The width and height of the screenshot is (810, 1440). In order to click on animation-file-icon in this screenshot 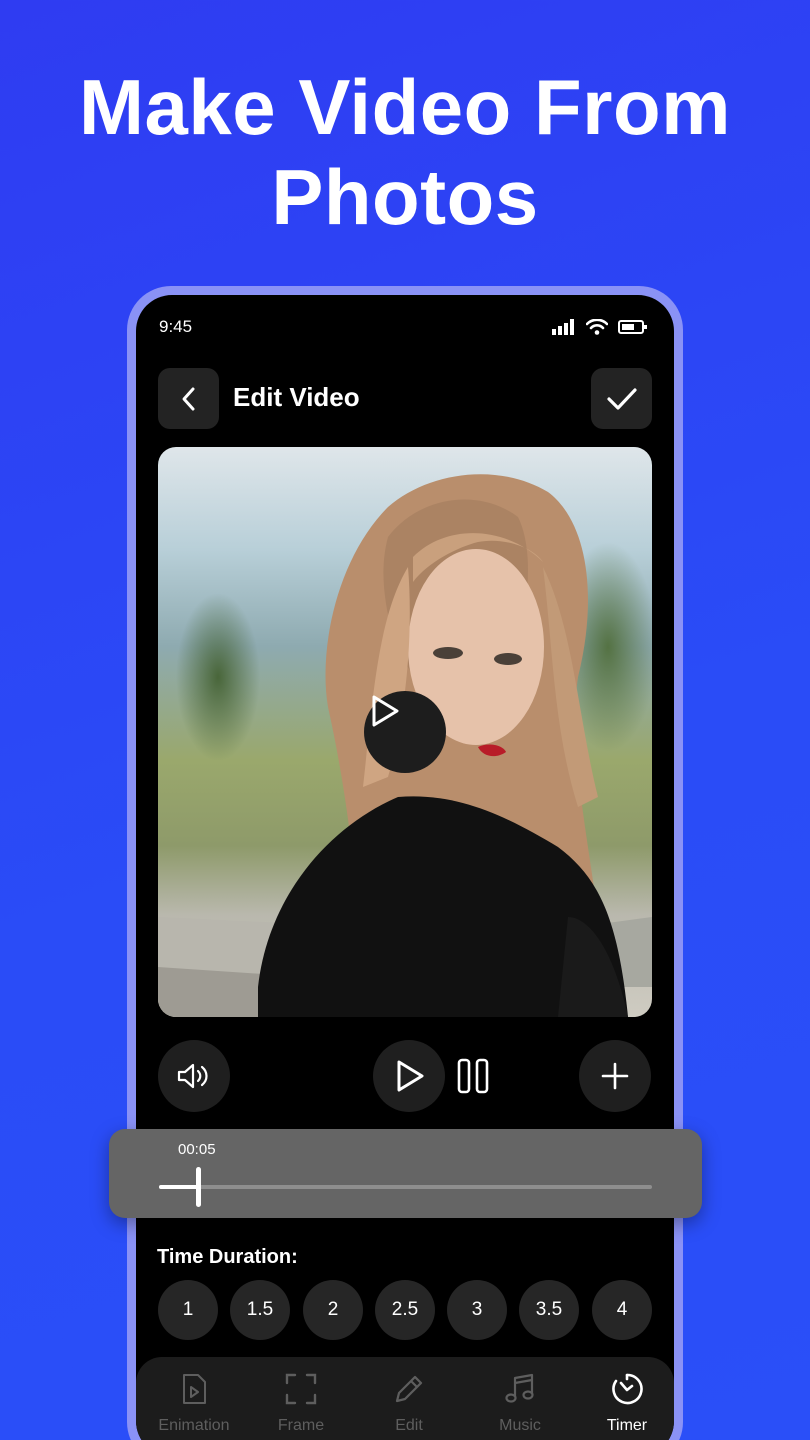, I will do `click(194, 1389)`.